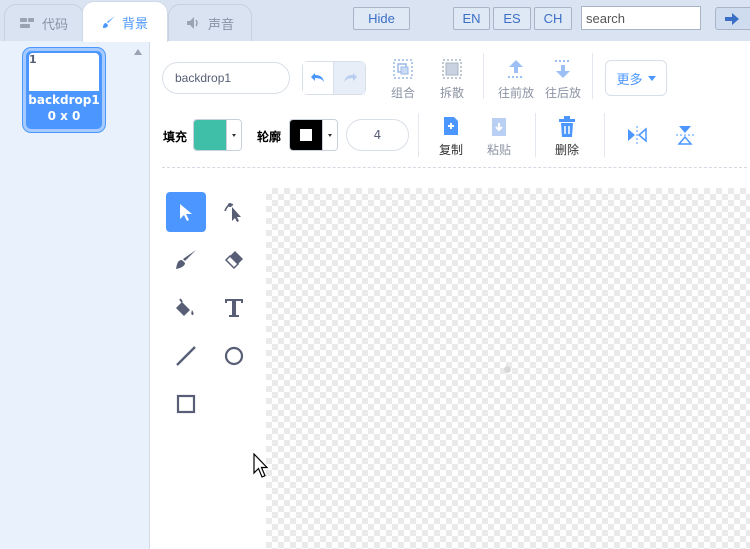  I want to click on scroll-up-arrow-icon, so click(138, 52).